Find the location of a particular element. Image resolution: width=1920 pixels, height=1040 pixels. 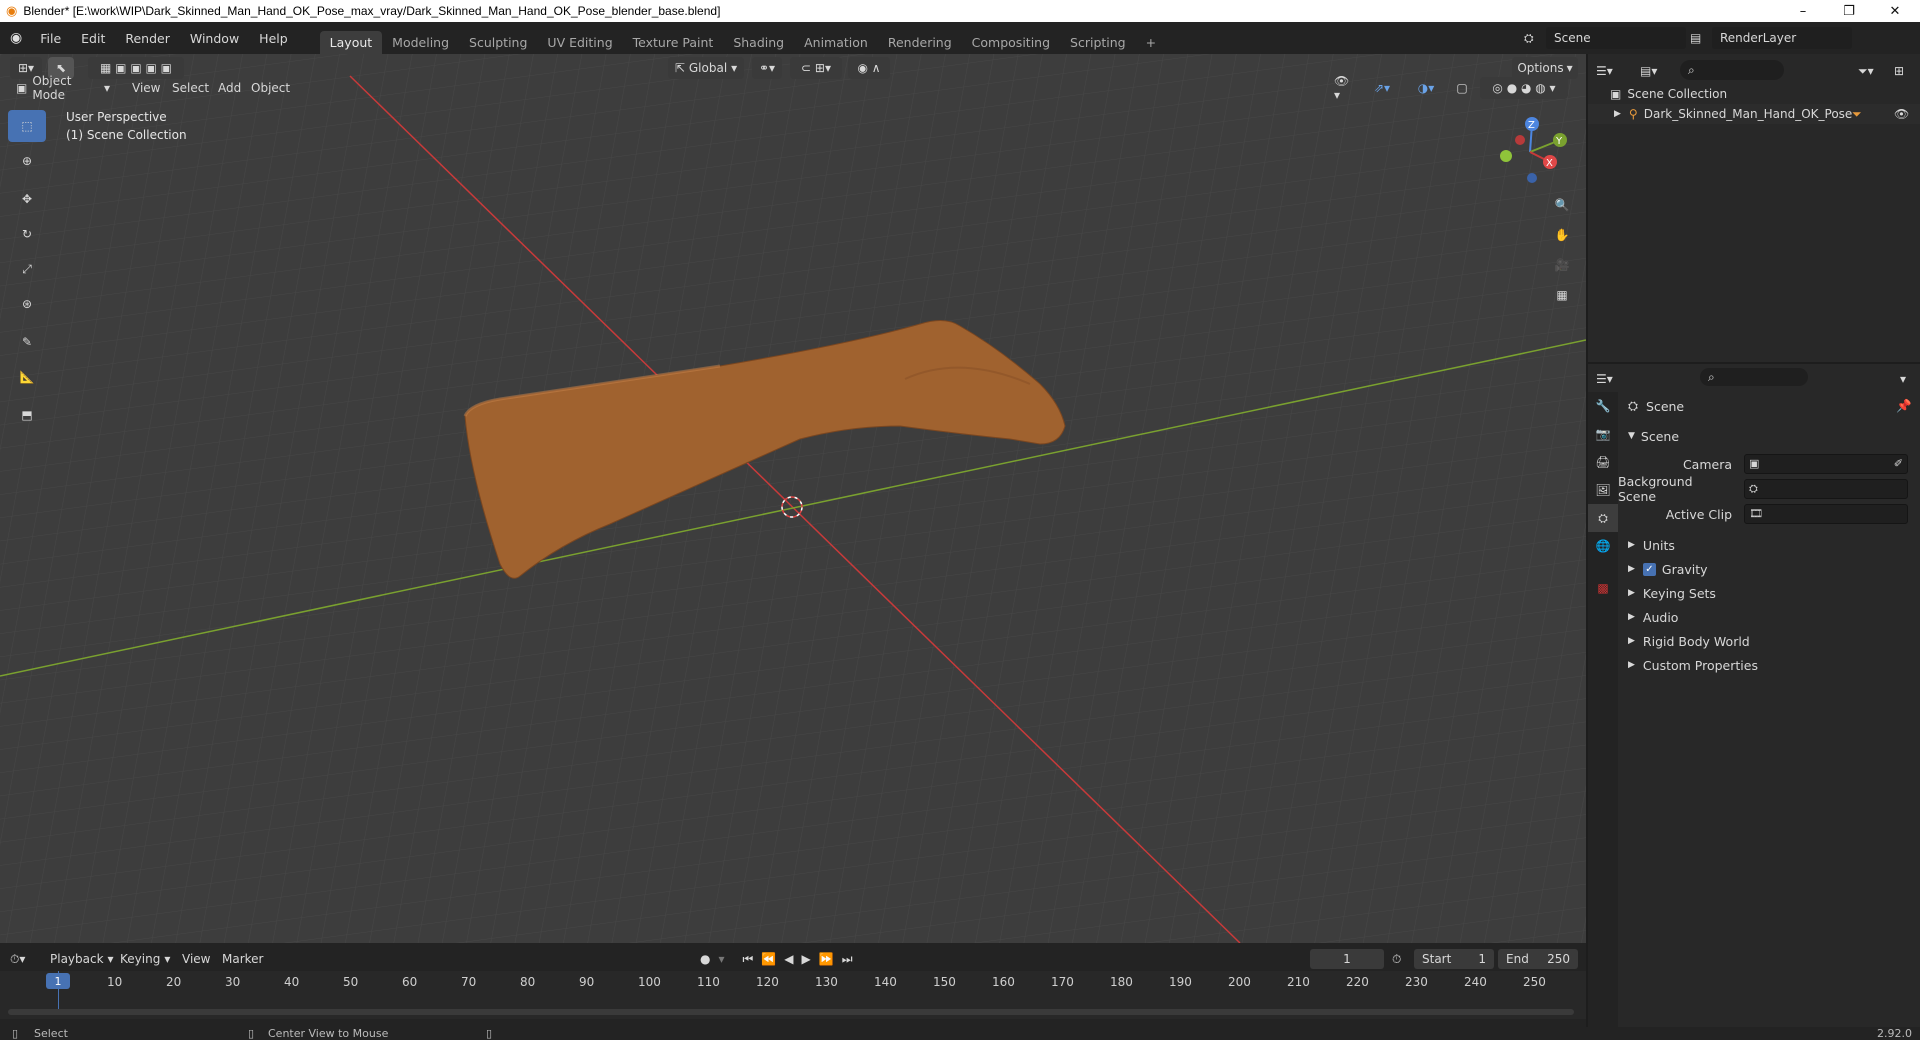

end-frame-field: End 250 is located at coordinates (1538, 959).